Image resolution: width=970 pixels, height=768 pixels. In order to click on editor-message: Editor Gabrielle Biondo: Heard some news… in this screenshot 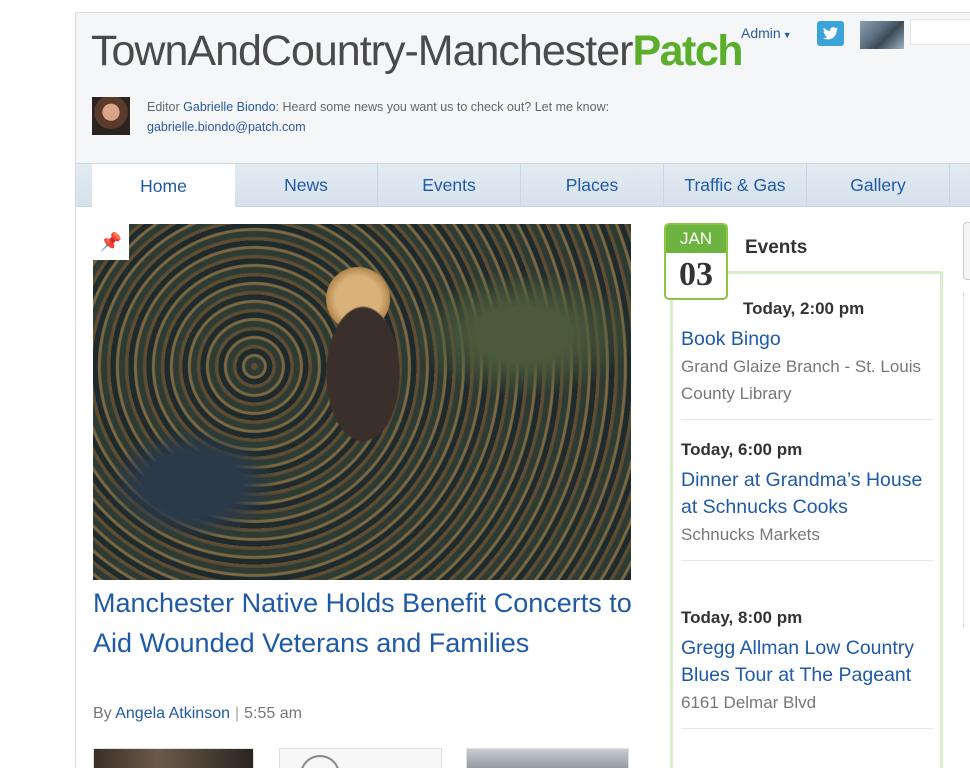, I will do `click(447, 117)`.